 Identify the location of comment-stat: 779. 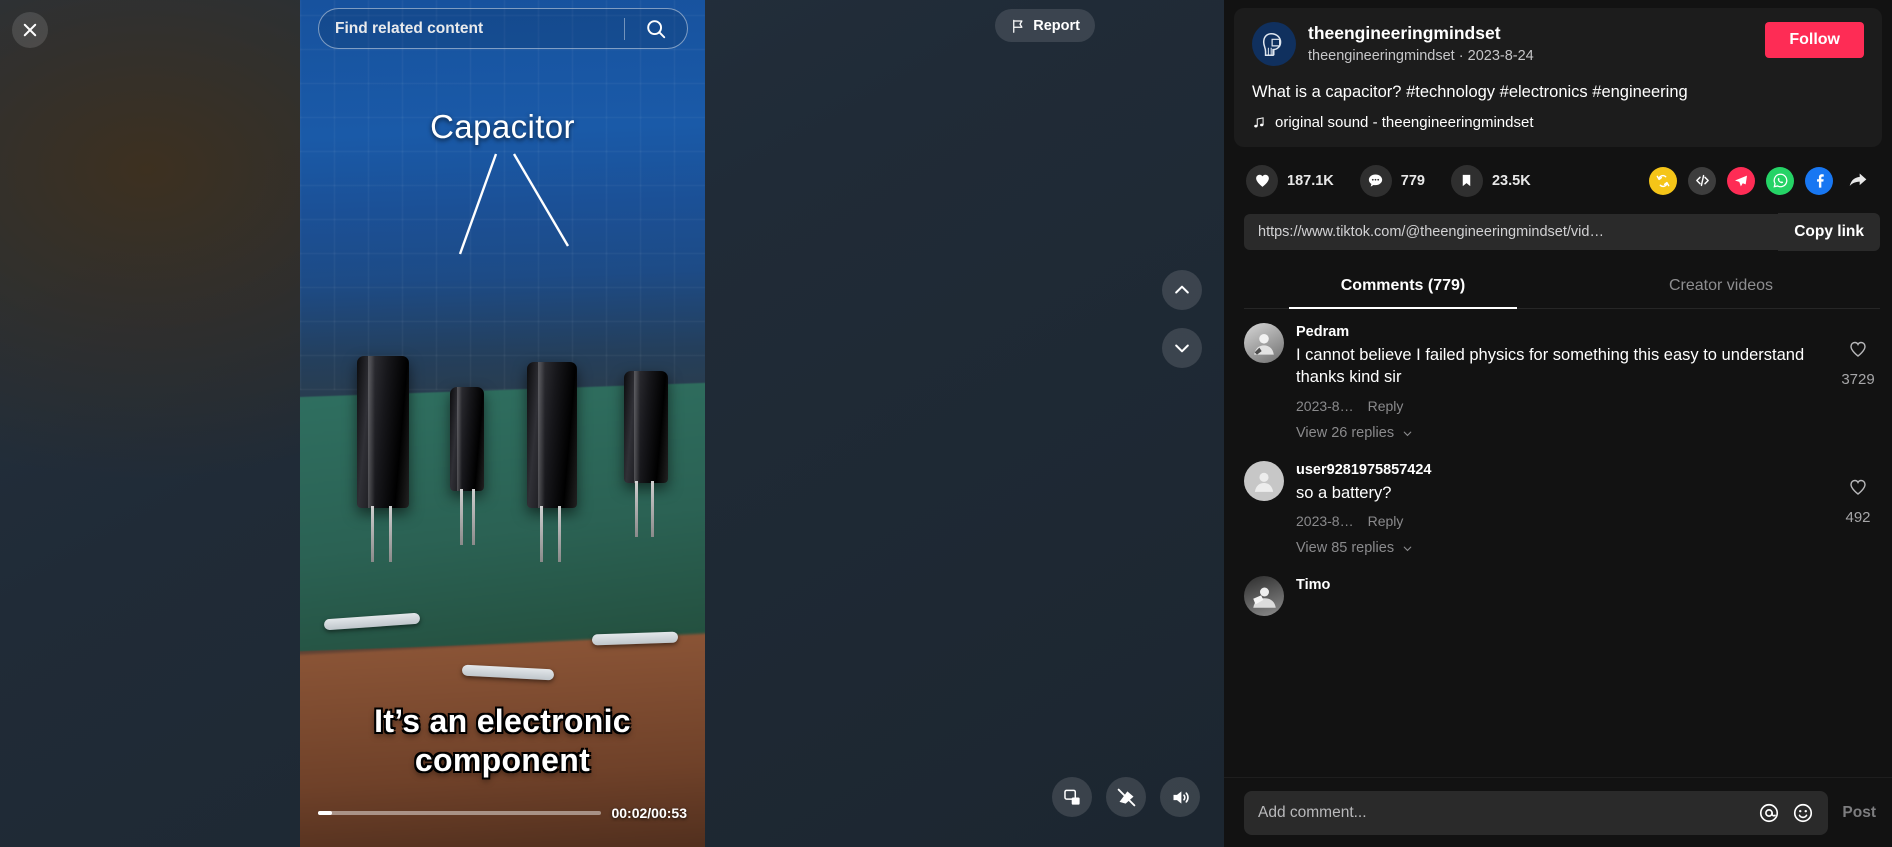
(1392, 180).